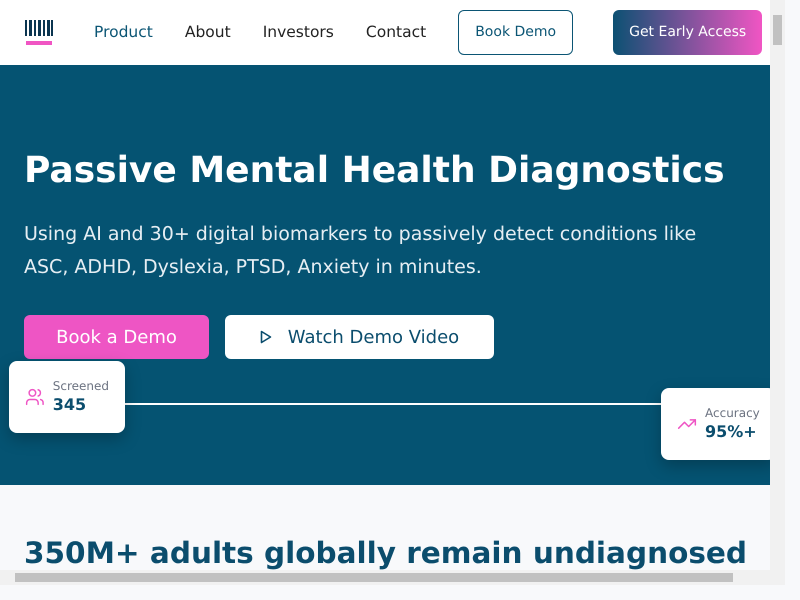  Describe the element at coordinates (516, 32) in the screenshot. I see `book-demo-button: Book Demo` at that location.